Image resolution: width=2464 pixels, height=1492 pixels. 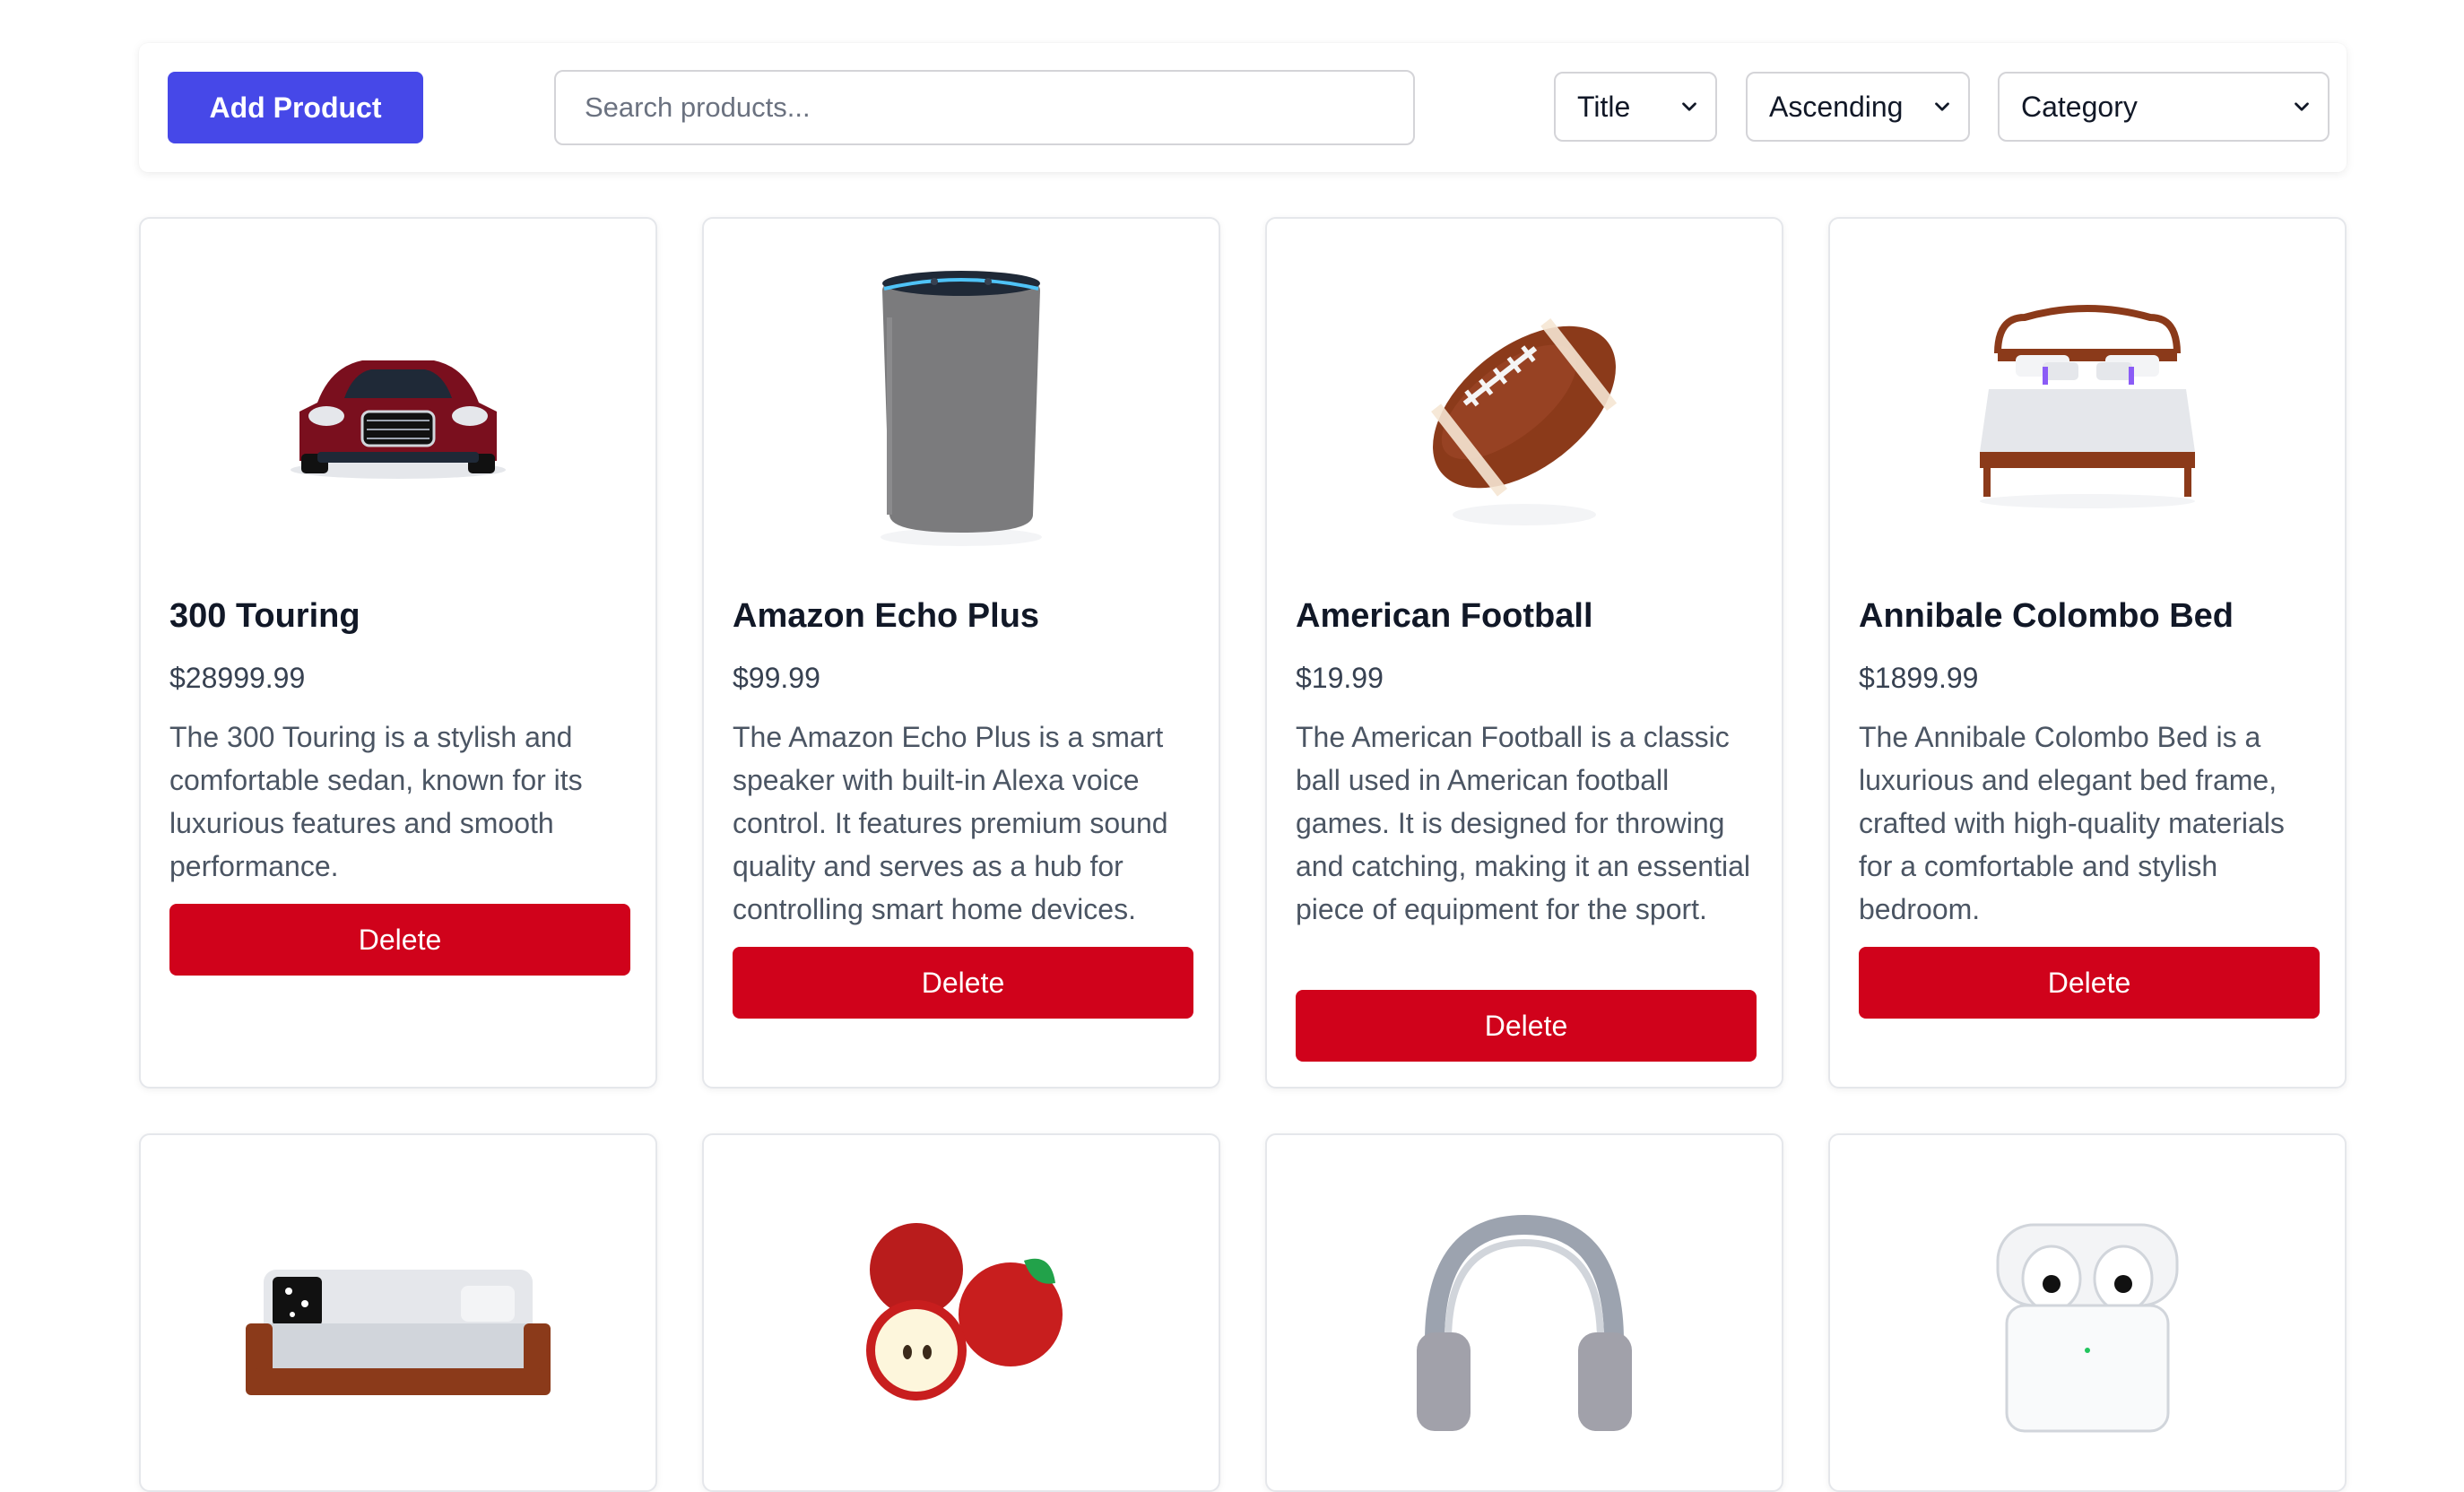 I want to click on product-title: Annibale Colombo Bed, so click(x=2046, y=616).